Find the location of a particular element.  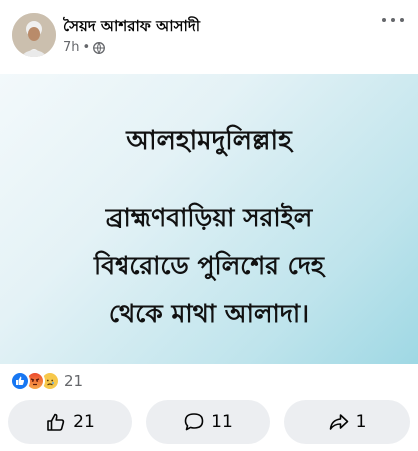

thumbs-up-icon is located at coordinates (56, 422).